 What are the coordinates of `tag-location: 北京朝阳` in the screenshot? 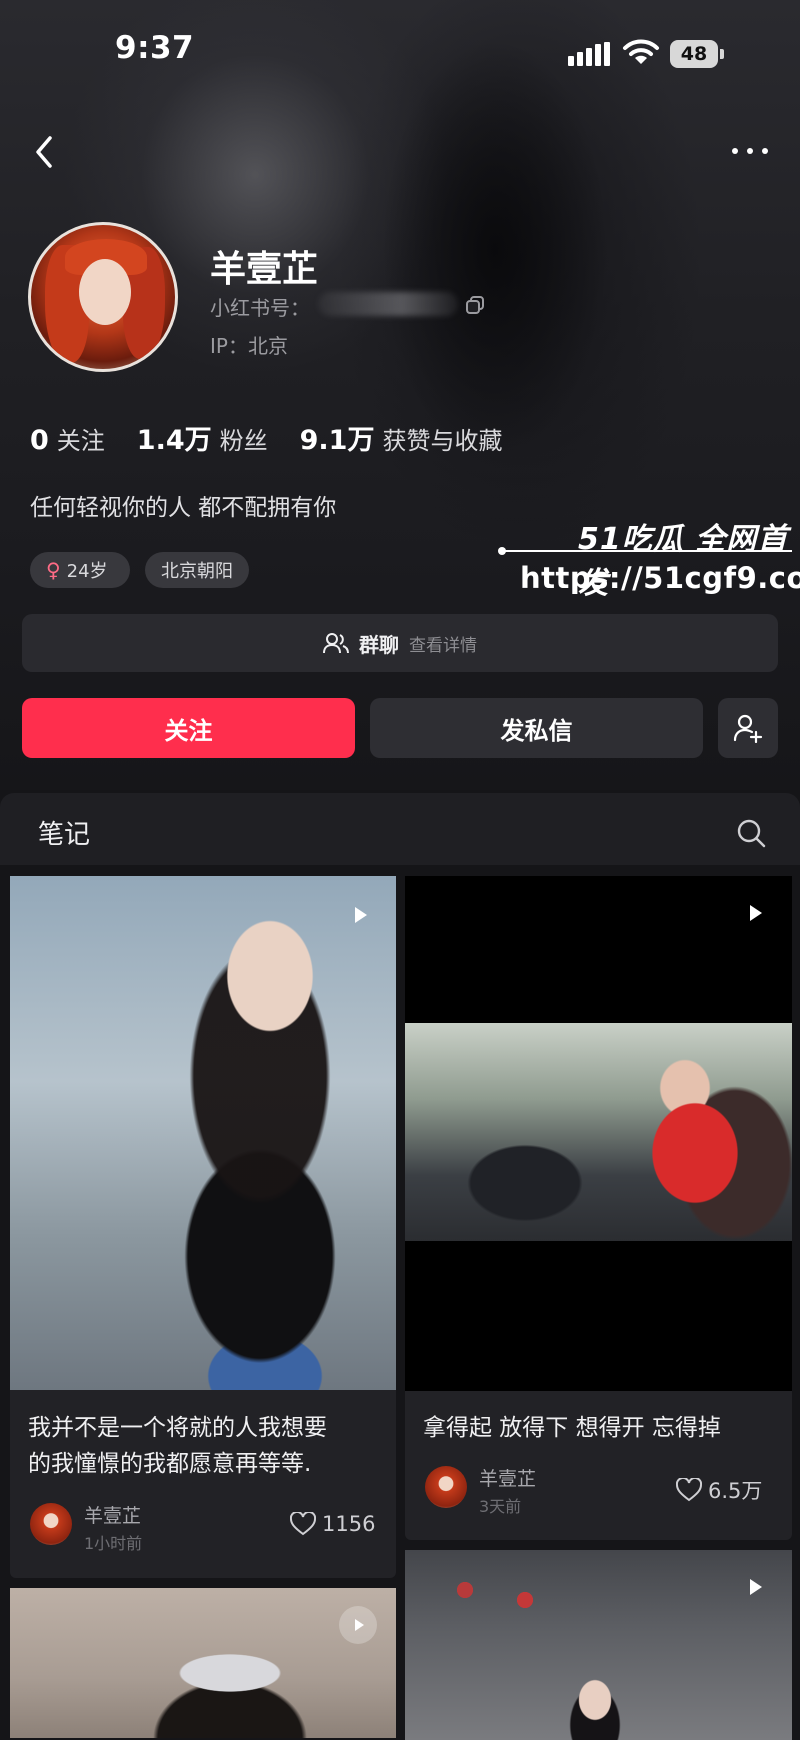 It's located at (197, 570).